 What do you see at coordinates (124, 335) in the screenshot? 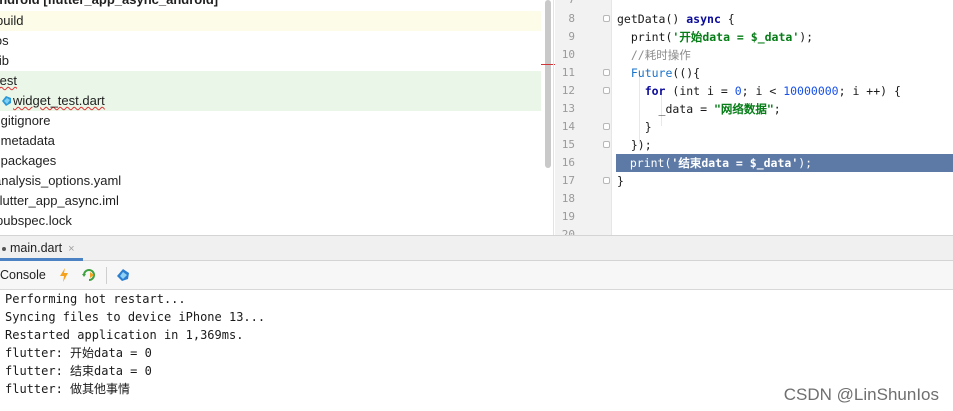
I see `console-line: Restarted application in 1,369ms.` at bounding box center [124, 335].